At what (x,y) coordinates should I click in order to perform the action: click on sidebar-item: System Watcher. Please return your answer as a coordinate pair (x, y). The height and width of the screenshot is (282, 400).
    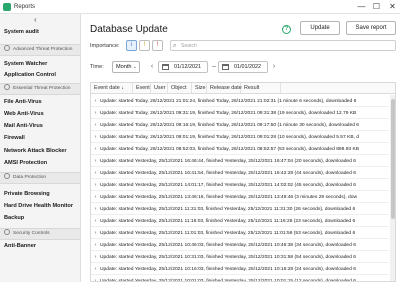
    Looking at the image, I should click on (40, 64).